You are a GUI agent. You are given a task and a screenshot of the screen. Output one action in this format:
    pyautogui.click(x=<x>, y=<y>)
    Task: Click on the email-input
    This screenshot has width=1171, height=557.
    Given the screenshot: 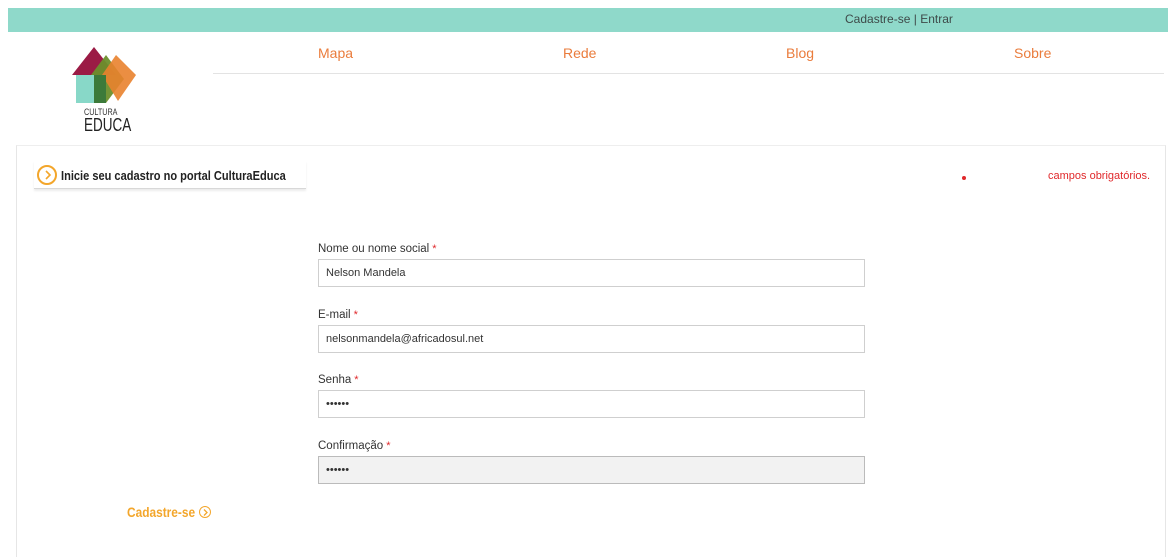 What is the action you would take?
    pyautogui.click(x=591, y=339)
    